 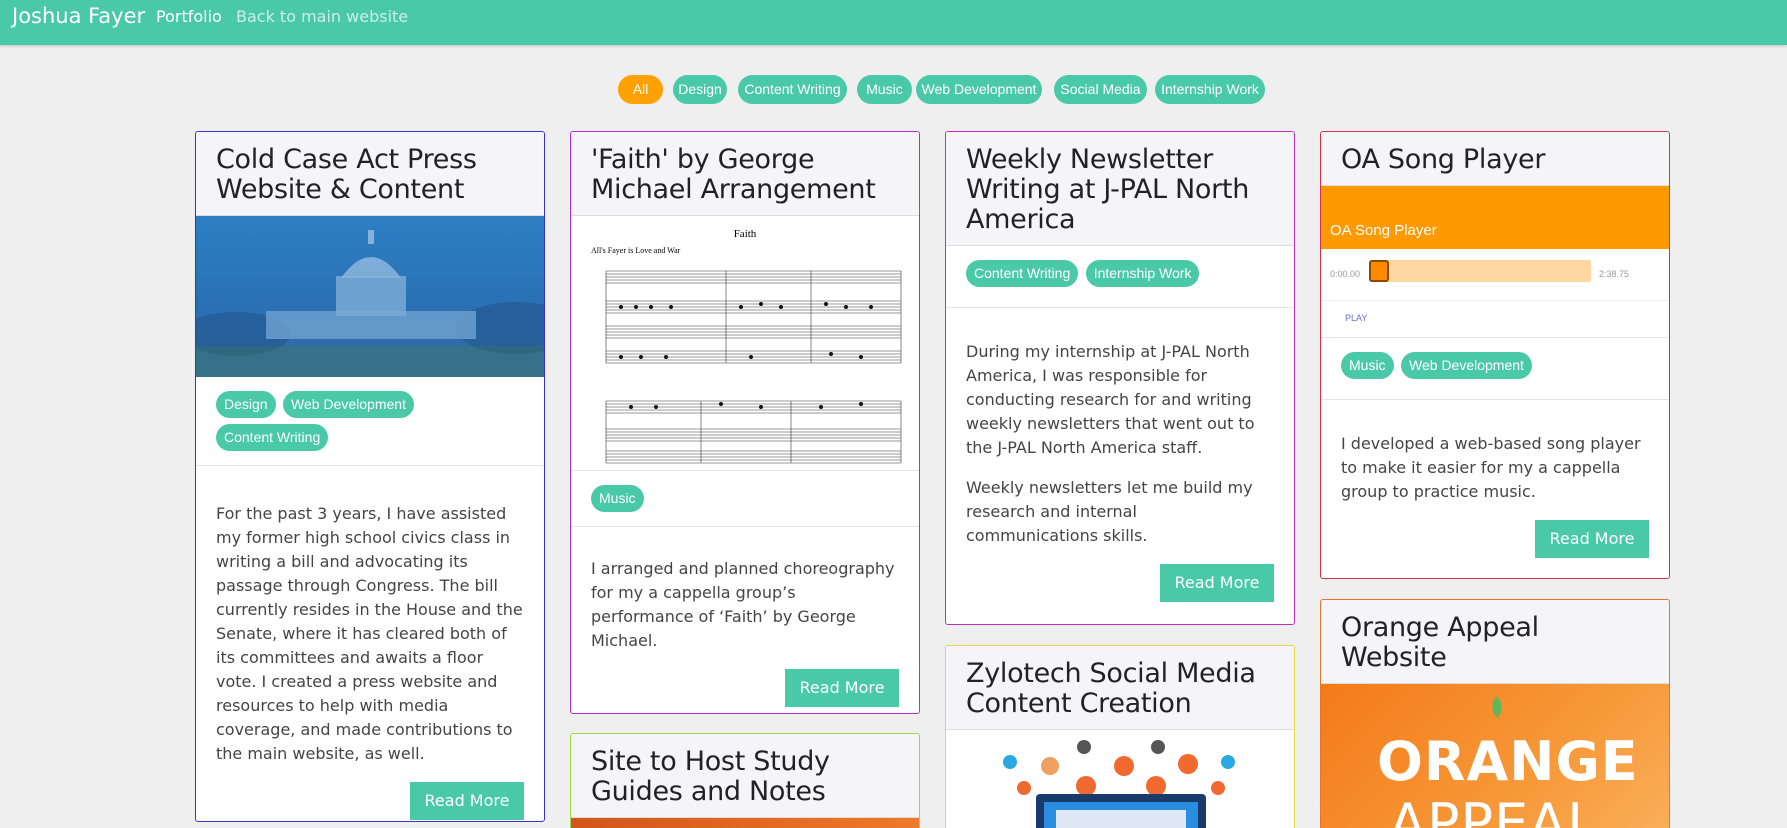 I want to click on card-header: Site to Host Study Guides and Notes, so click(x=745, y=776).